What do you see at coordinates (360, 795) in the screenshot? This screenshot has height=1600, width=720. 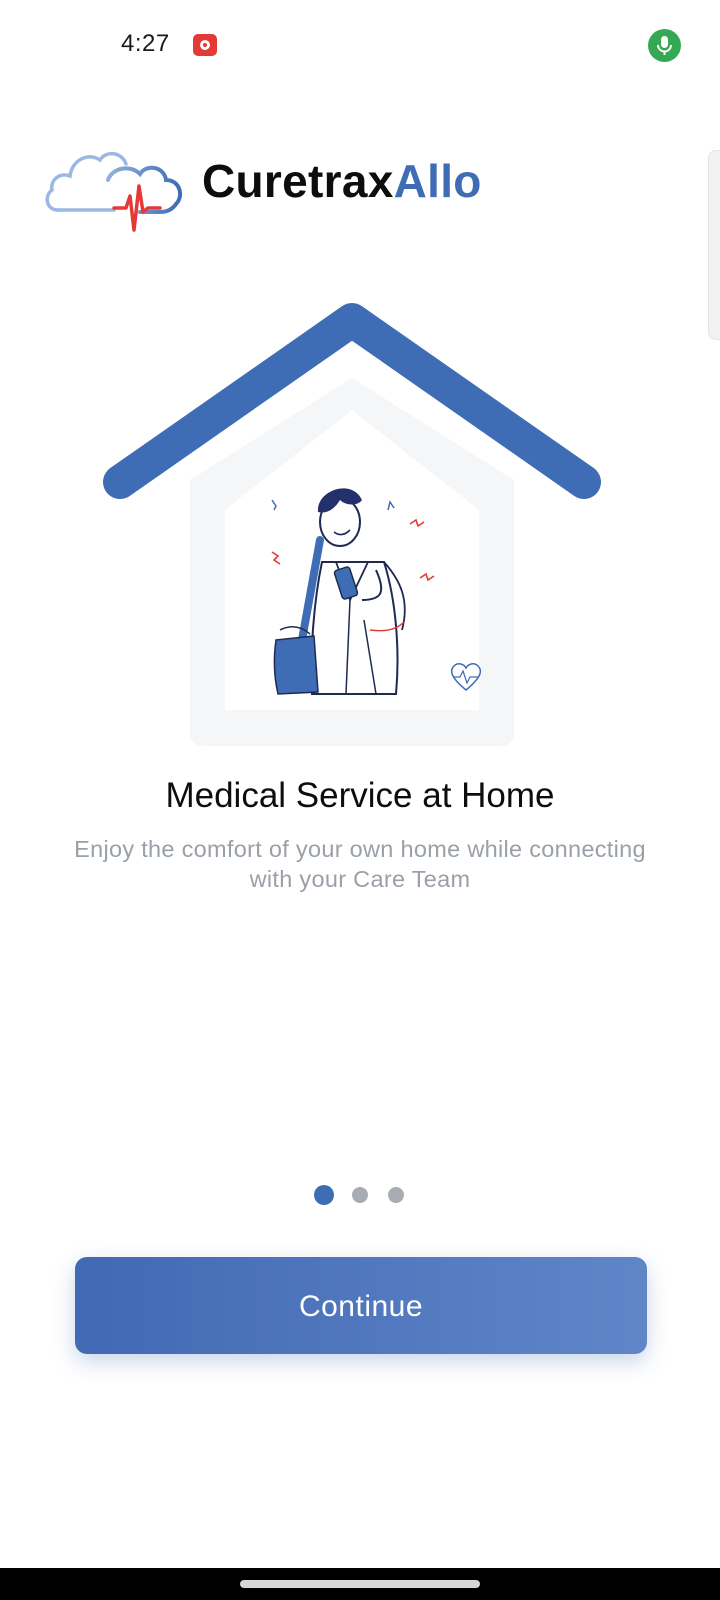 I see `onboarding-title: Medical Service at Home` at bounding box center [360, 795].